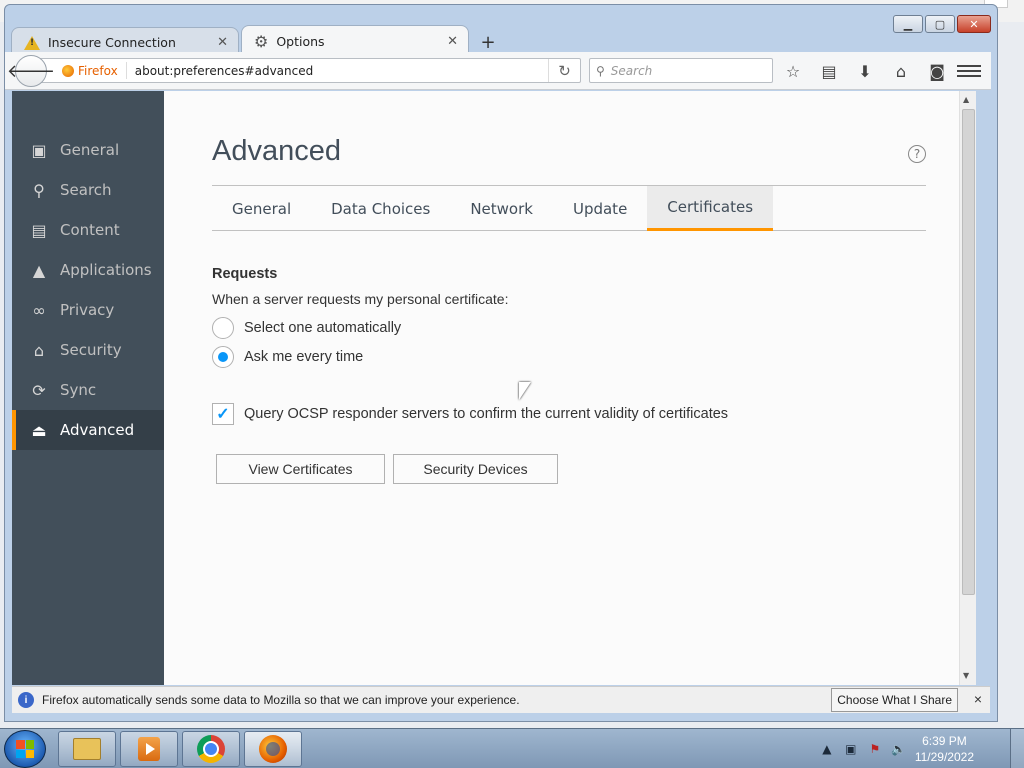 The width and height of the screenshot is (1024, 768). Describe the element at coordinates (968, 352) in the screenshot. I see `scrollbar-thumb` at that location.